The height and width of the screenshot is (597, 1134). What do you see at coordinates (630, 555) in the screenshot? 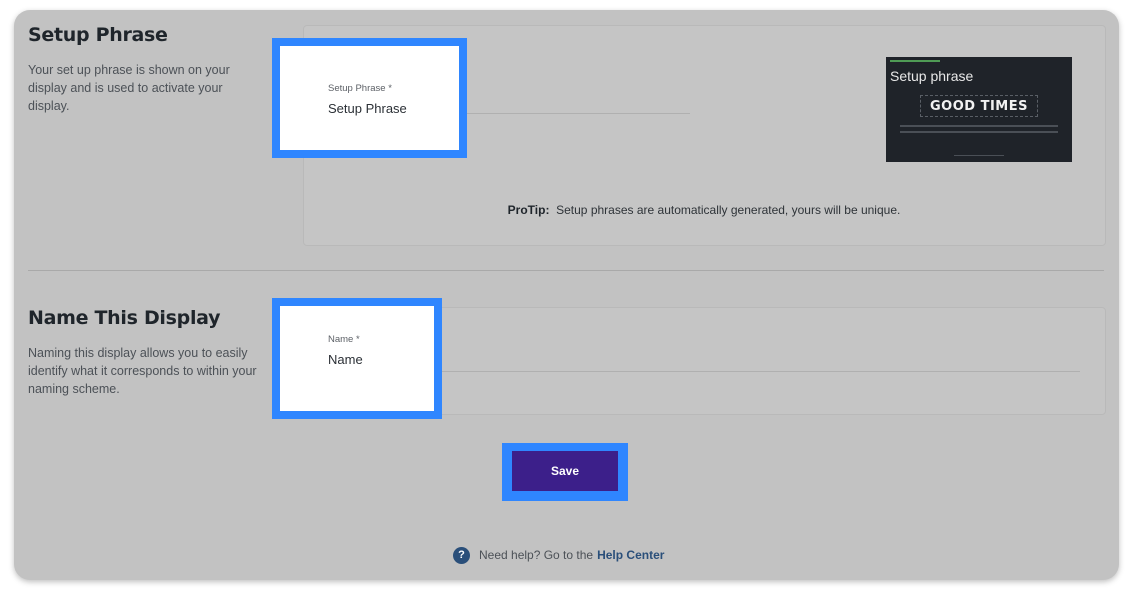
I see `help-center-link: Help Center` at bounding box center [630, 555].